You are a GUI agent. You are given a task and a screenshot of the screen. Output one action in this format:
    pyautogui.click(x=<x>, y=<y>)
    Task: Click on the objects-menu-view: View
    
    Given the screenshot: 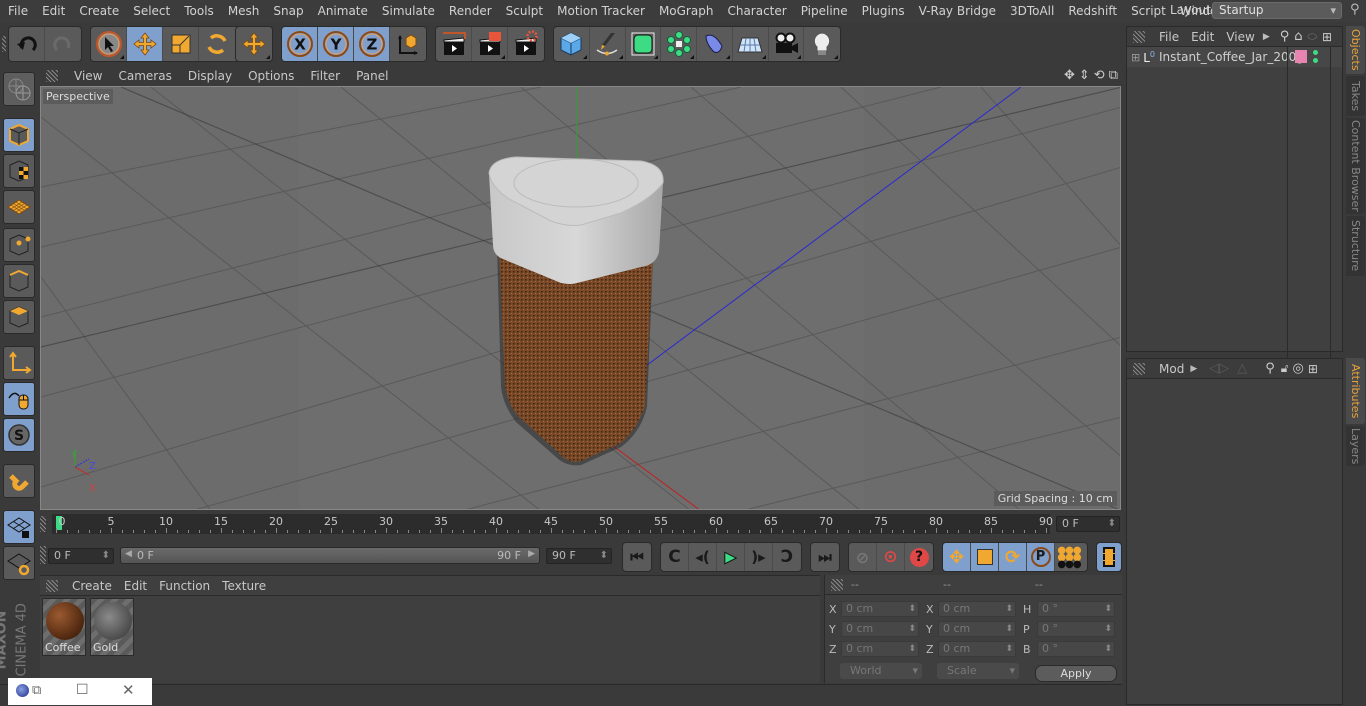 What is the action you would take?
    pyautogui.click(x=1240, y=37)
    